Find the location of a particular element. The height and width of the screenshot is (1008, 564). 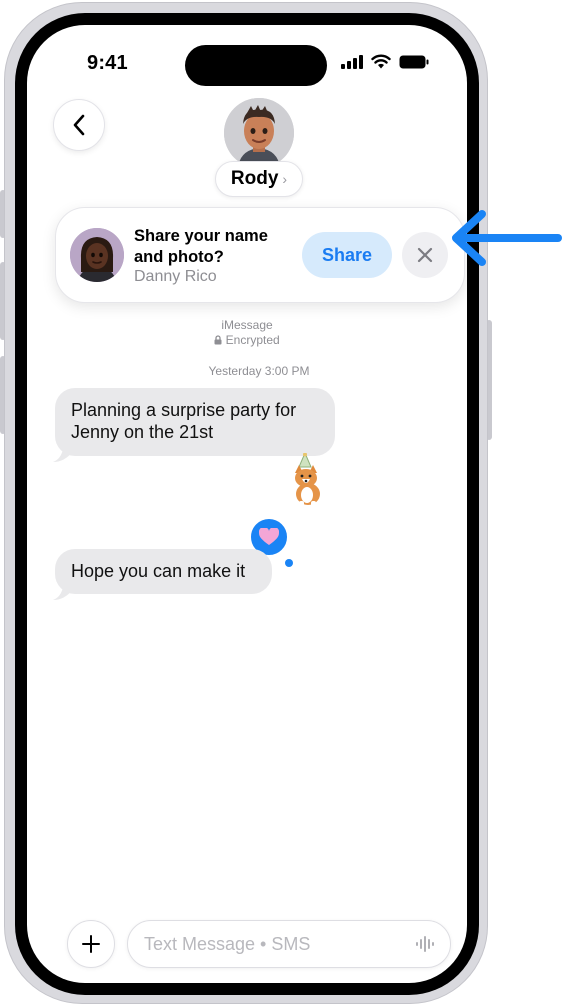

chevron-left-icon is located at coordinates (79, 125).